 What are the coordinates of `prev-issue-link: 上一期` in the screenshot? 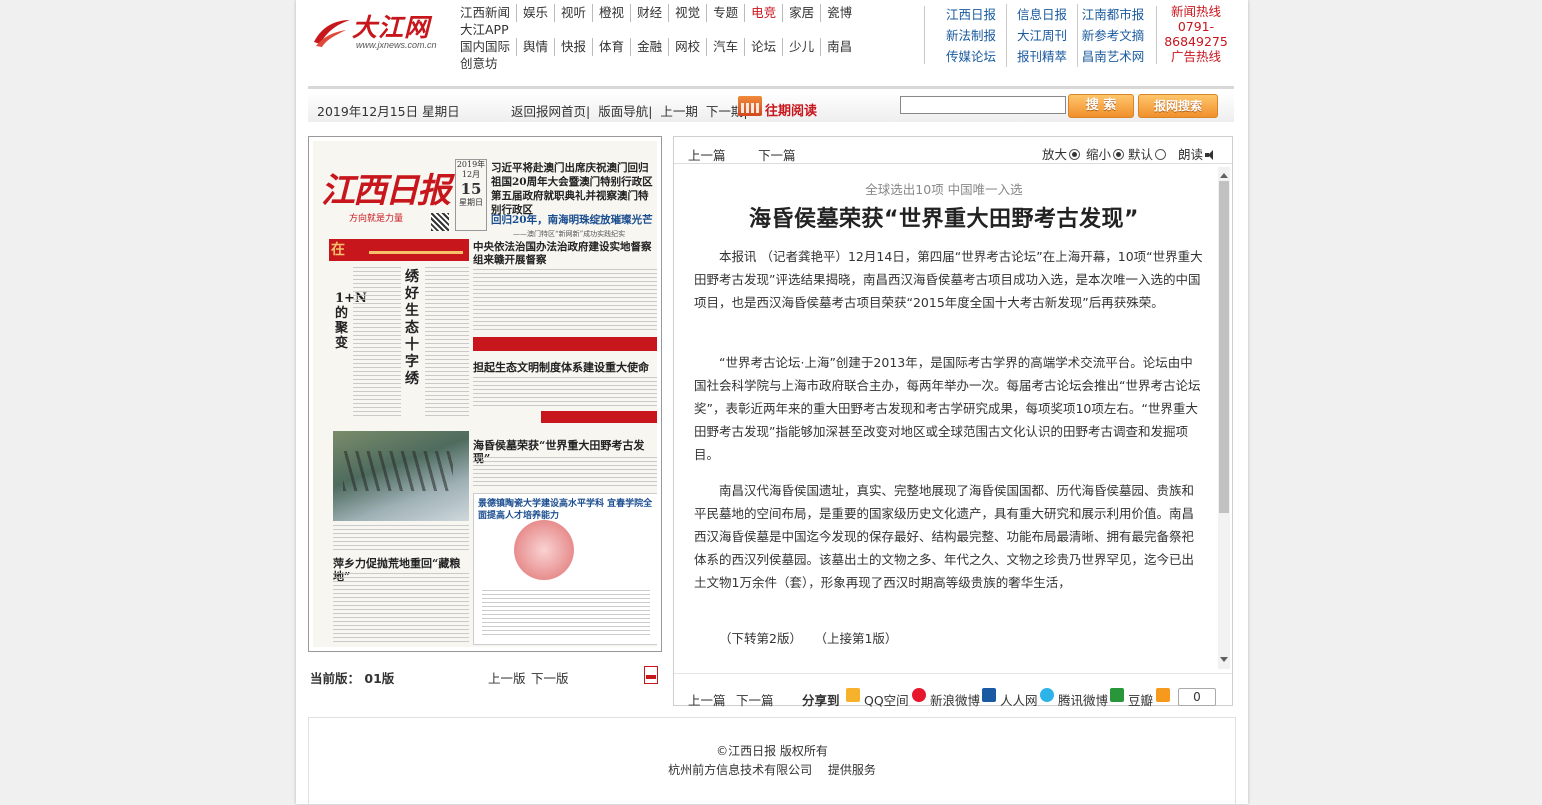 It's located at (679, 111).